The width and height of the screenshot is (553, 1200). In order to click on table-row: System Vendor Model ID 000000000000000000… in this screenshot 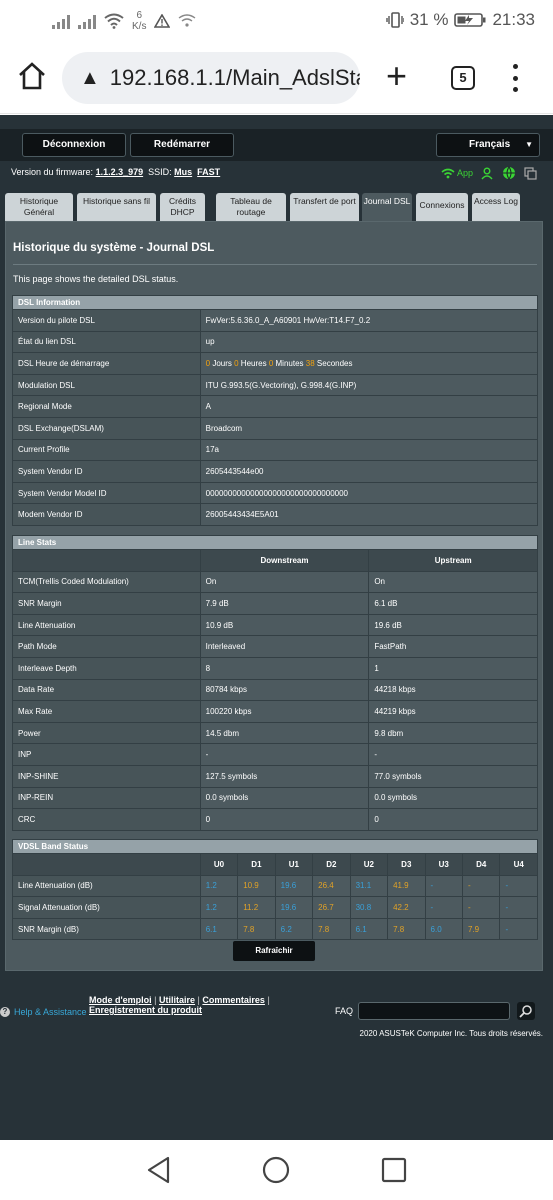, I will do `click(275, 493)`.